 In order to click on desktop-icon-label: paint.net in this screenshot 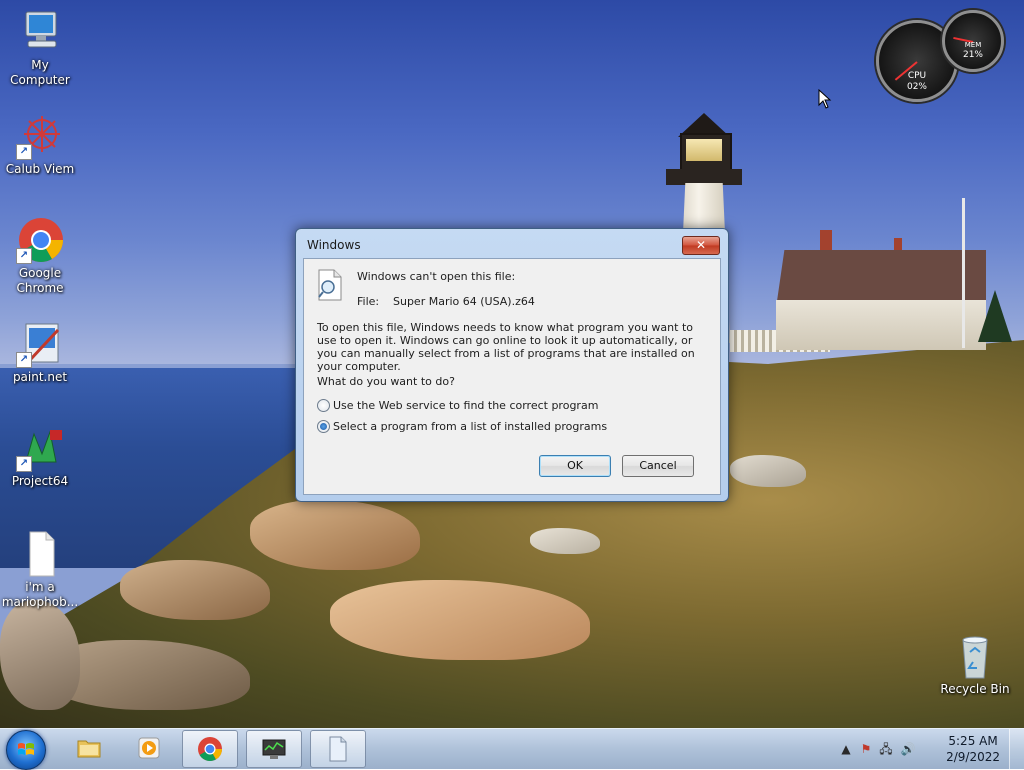, I will do `click(40, 377)`.